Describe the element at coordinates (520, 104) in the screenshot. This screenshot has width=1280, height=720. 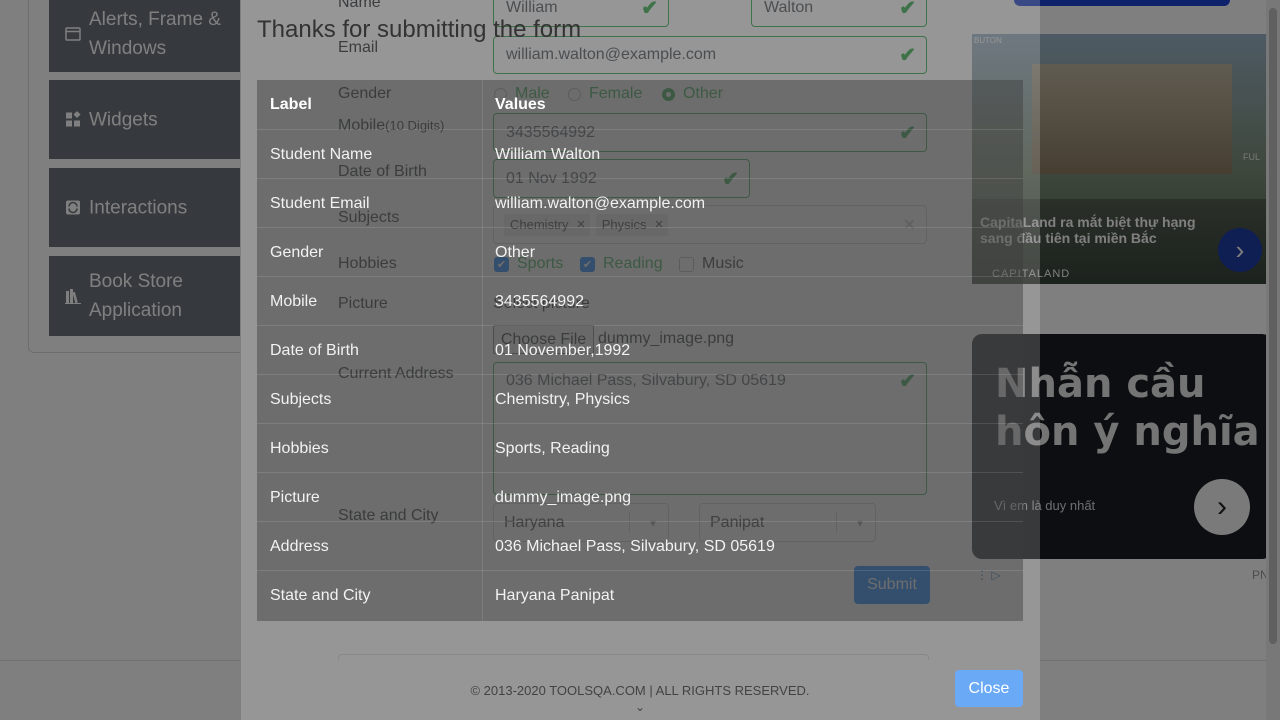
I see `table-header-values: Values` at that location.